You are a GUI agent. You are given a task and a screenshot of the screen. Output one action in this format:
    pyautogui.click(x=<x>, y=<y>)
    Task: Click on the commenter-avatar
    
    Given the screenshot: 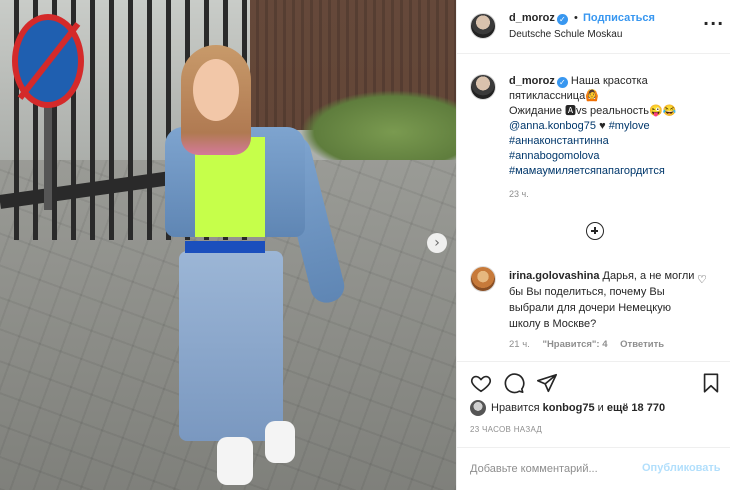 What is the action you would take?
    pyautogui.click(x=483, y=279)
    